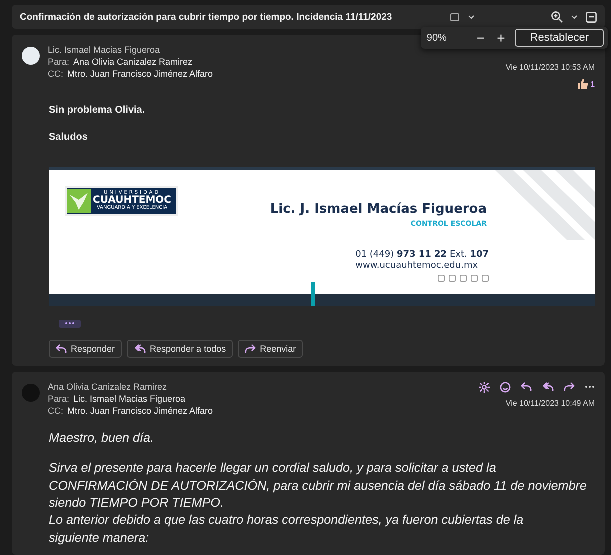 This screenshot has width=611, height=555. Describe the element at coordinates (132, 201) in the screenshot. I see `logo-text: CUAUHTEMOC` at that location.